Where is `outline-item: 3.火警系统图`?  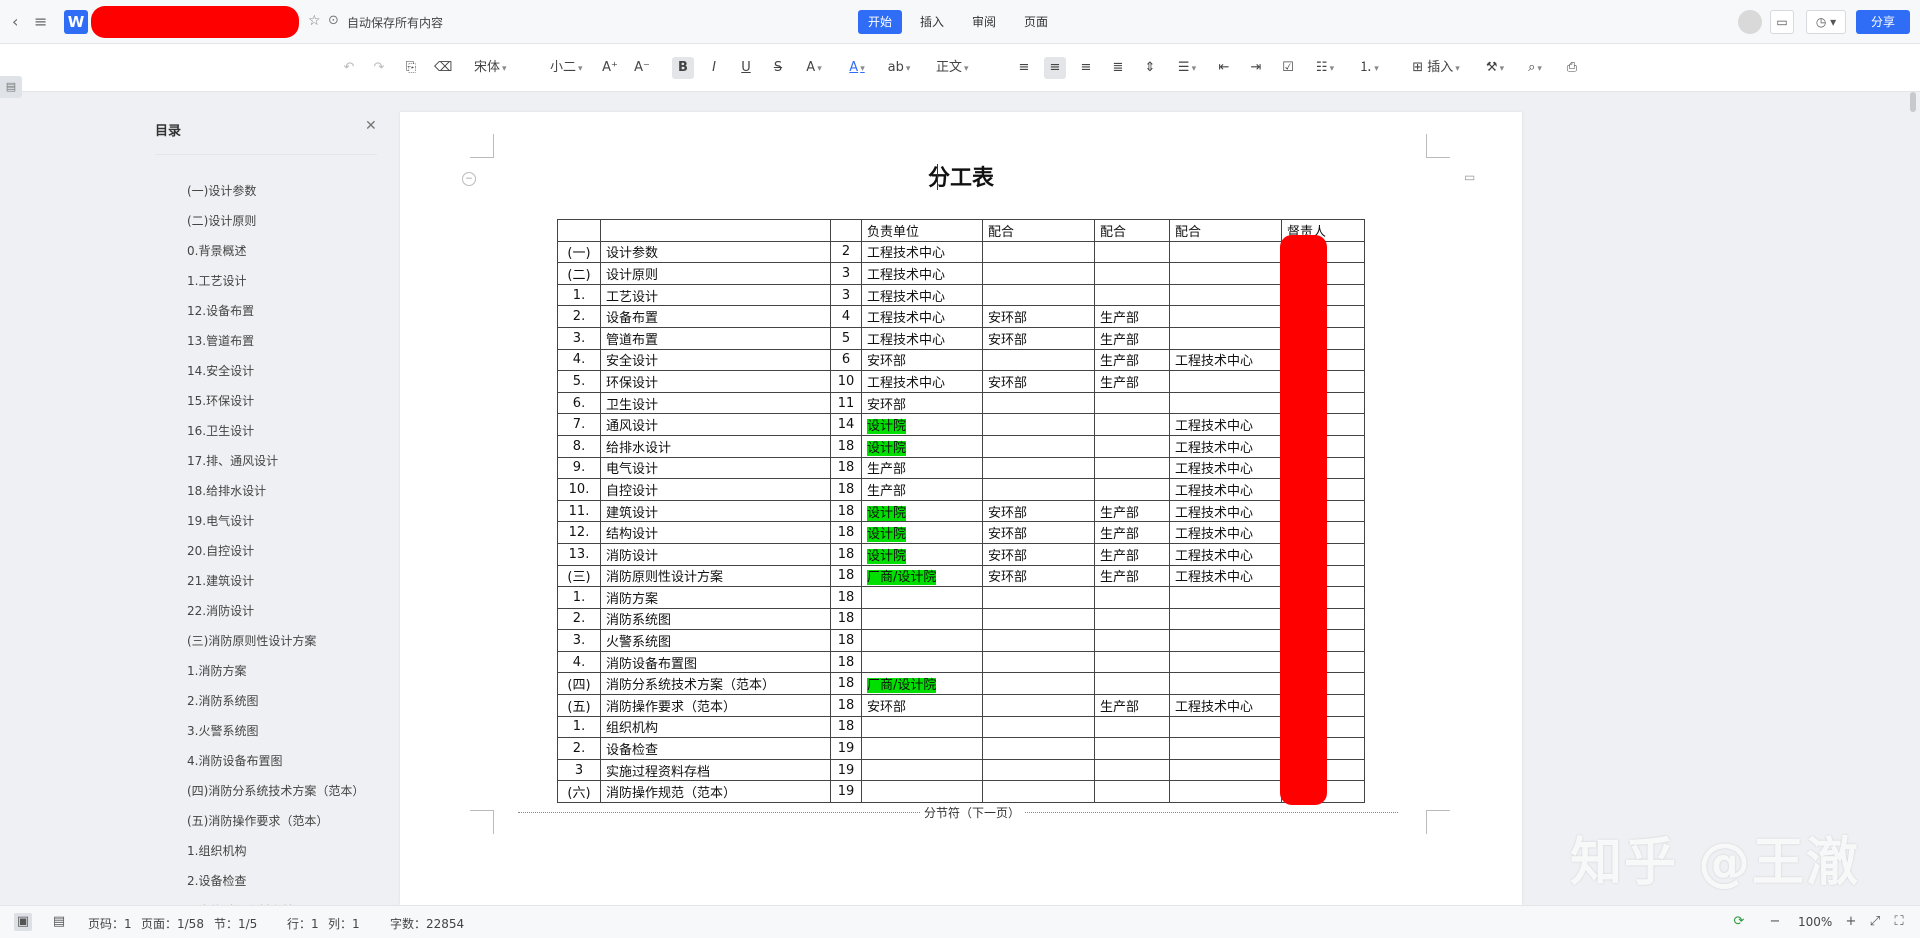
outline-item: 3.火警系统图 is located at coordinates (282, 731).